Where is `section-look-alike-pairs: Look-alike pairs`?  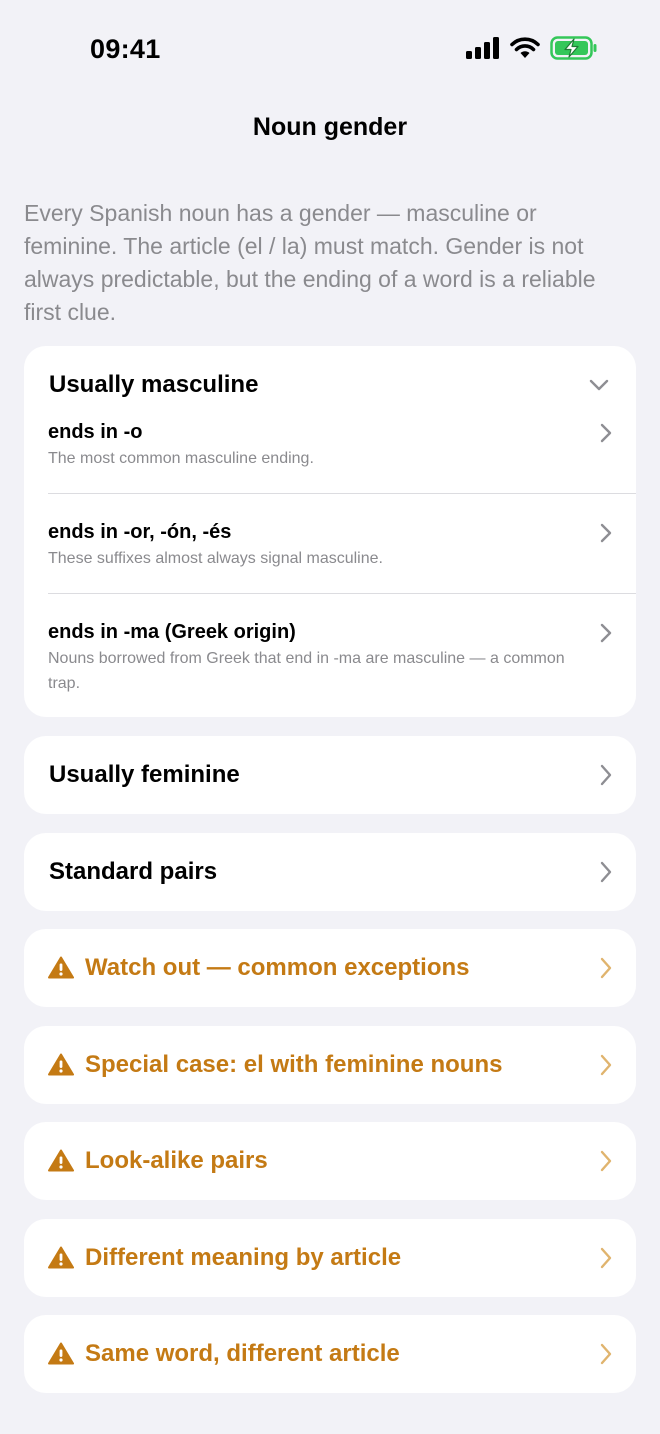 section-look-alike-pairs: Look-alike pairs is located at coordinates (330, 1161).